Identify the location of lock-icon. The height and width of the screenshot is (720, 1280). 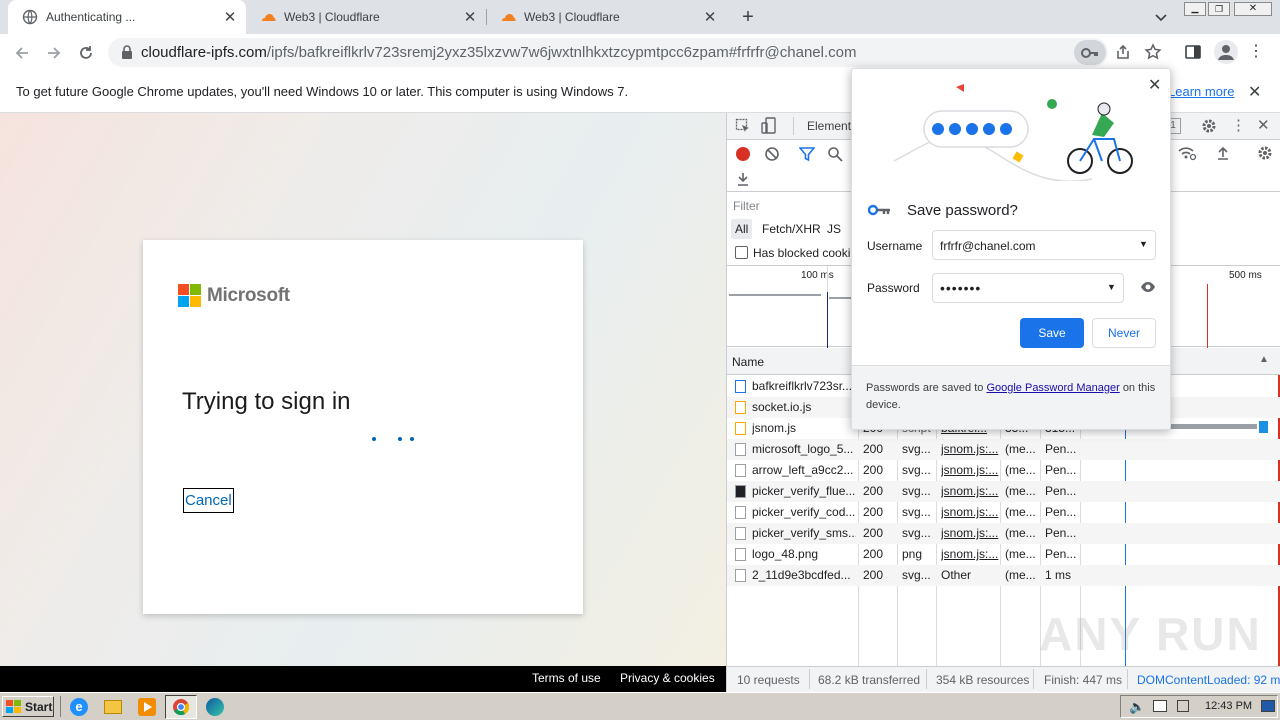
(127, 52).